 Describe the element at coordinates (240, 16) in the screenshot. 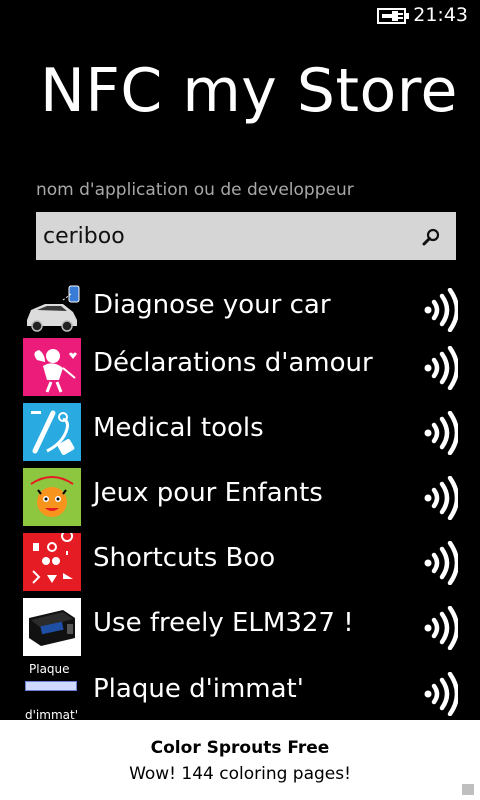

I see `status-bar: 21:43` at that location.